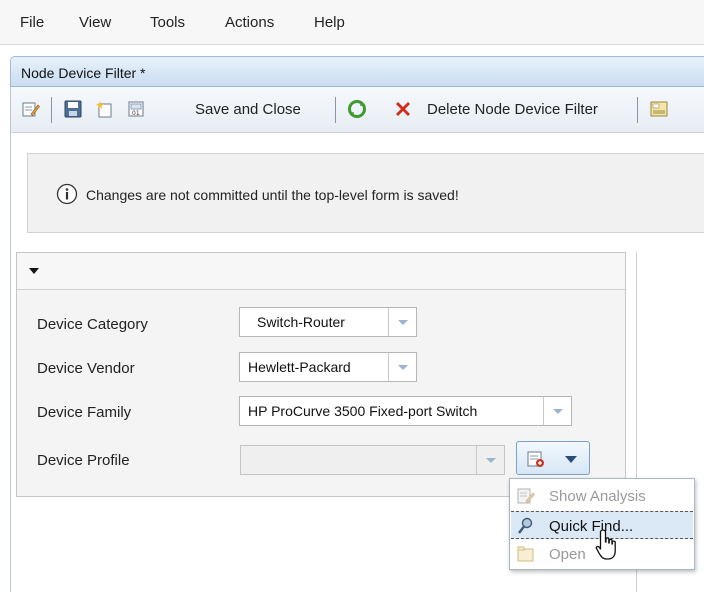  I want to click on device-family-select: HP ProCurve 3500 Fixed-port Switch, so click(405, 411).